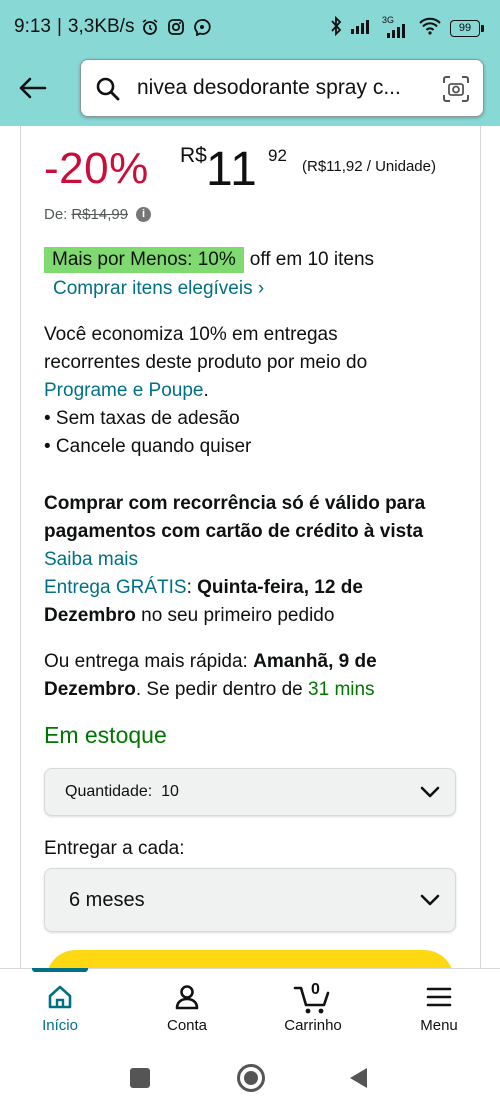 The height and width of the screenshot is (1111, 500). I want to click on promo-row: Mais por Menos: 10% off em 10 itens, so click(209, 260).